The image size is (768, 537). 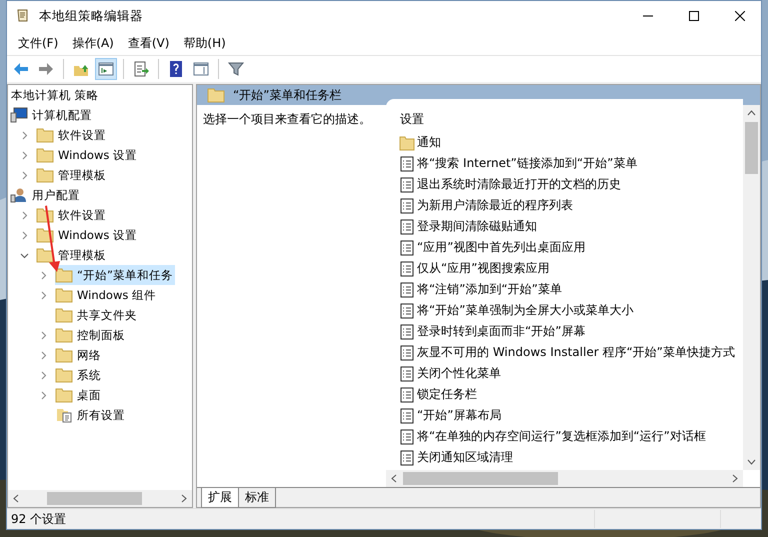 I want to click on menu-item: 文件(F), so click(x=38, y=43).